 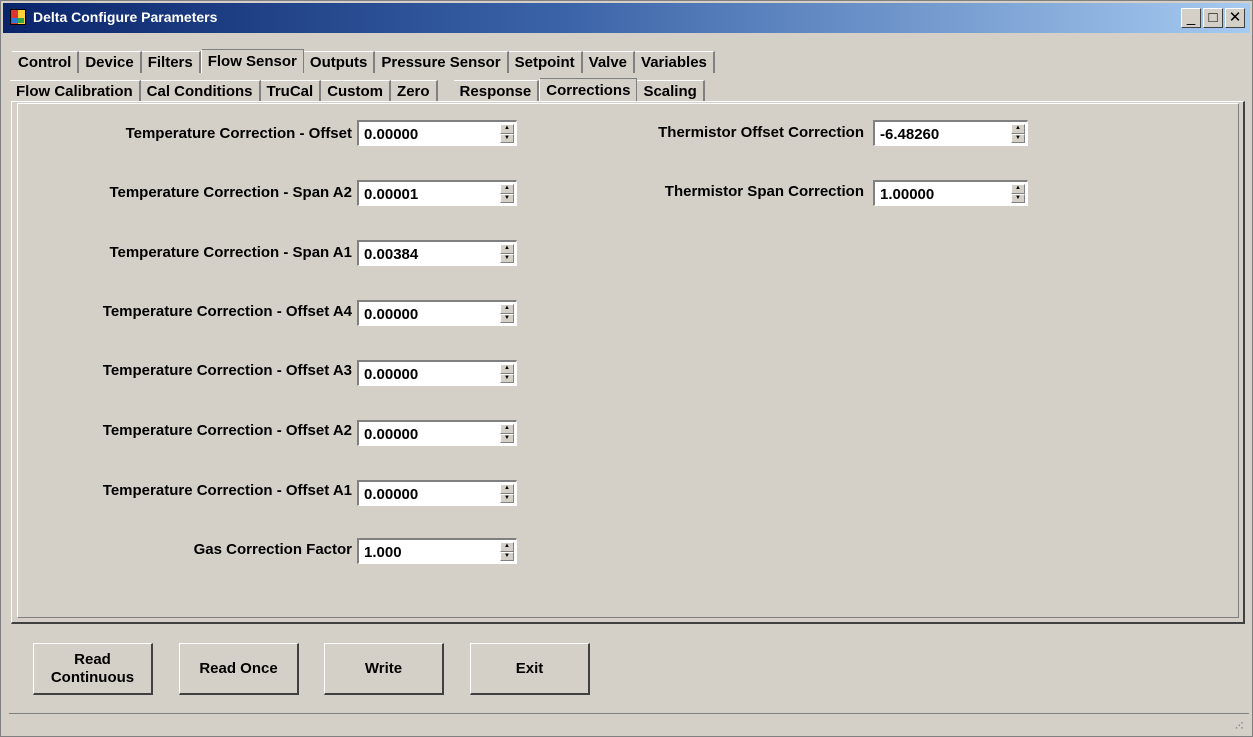 What do you see at coordinates (1191, 18) in the screenshot?
I see `minimize-button: _` at bounding box center [1191, 18].